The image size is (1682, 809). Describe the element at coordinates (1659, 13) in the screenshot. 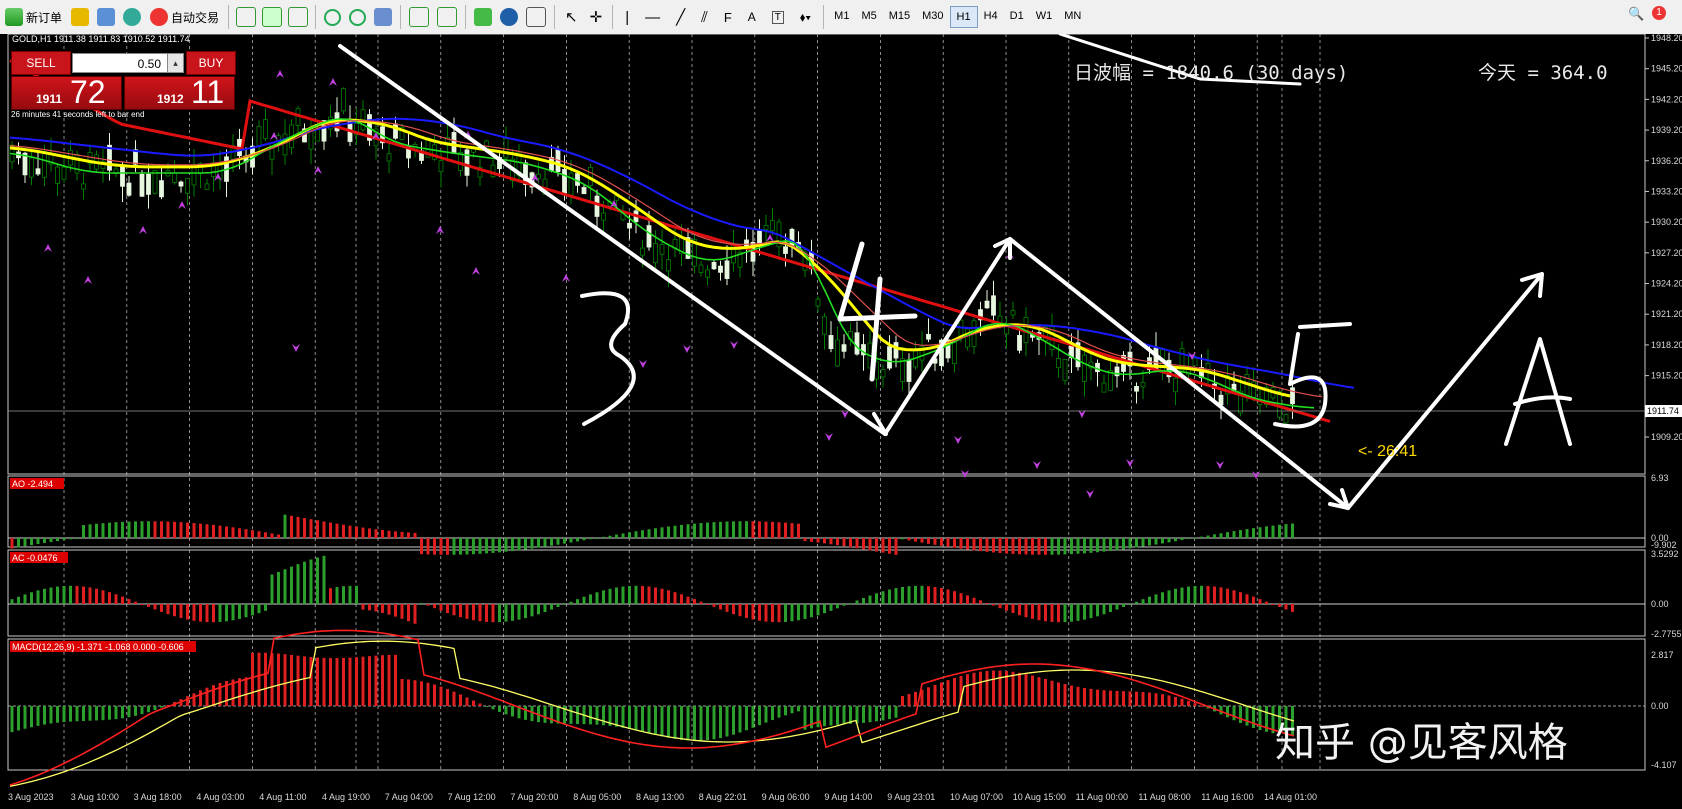

I see `notification-icon: 1` at that location.